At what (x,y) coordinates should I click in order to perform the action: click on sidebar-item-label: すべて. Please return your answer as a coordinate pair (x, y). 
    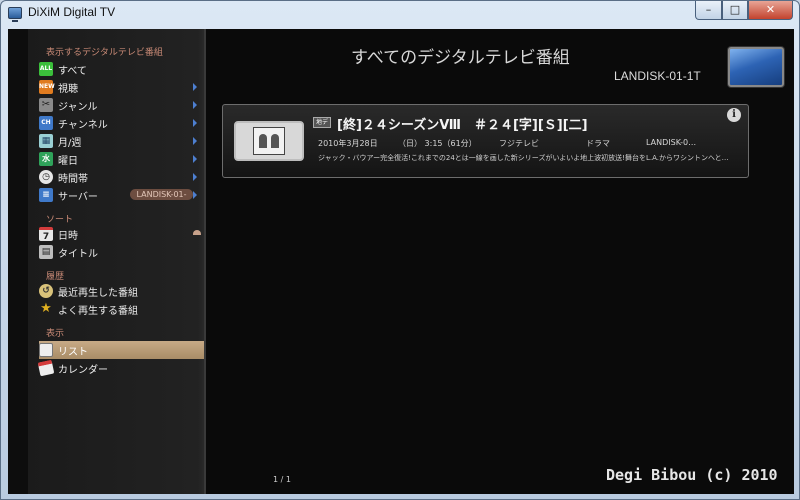
    Looking at the image, I should click on (72, 71).